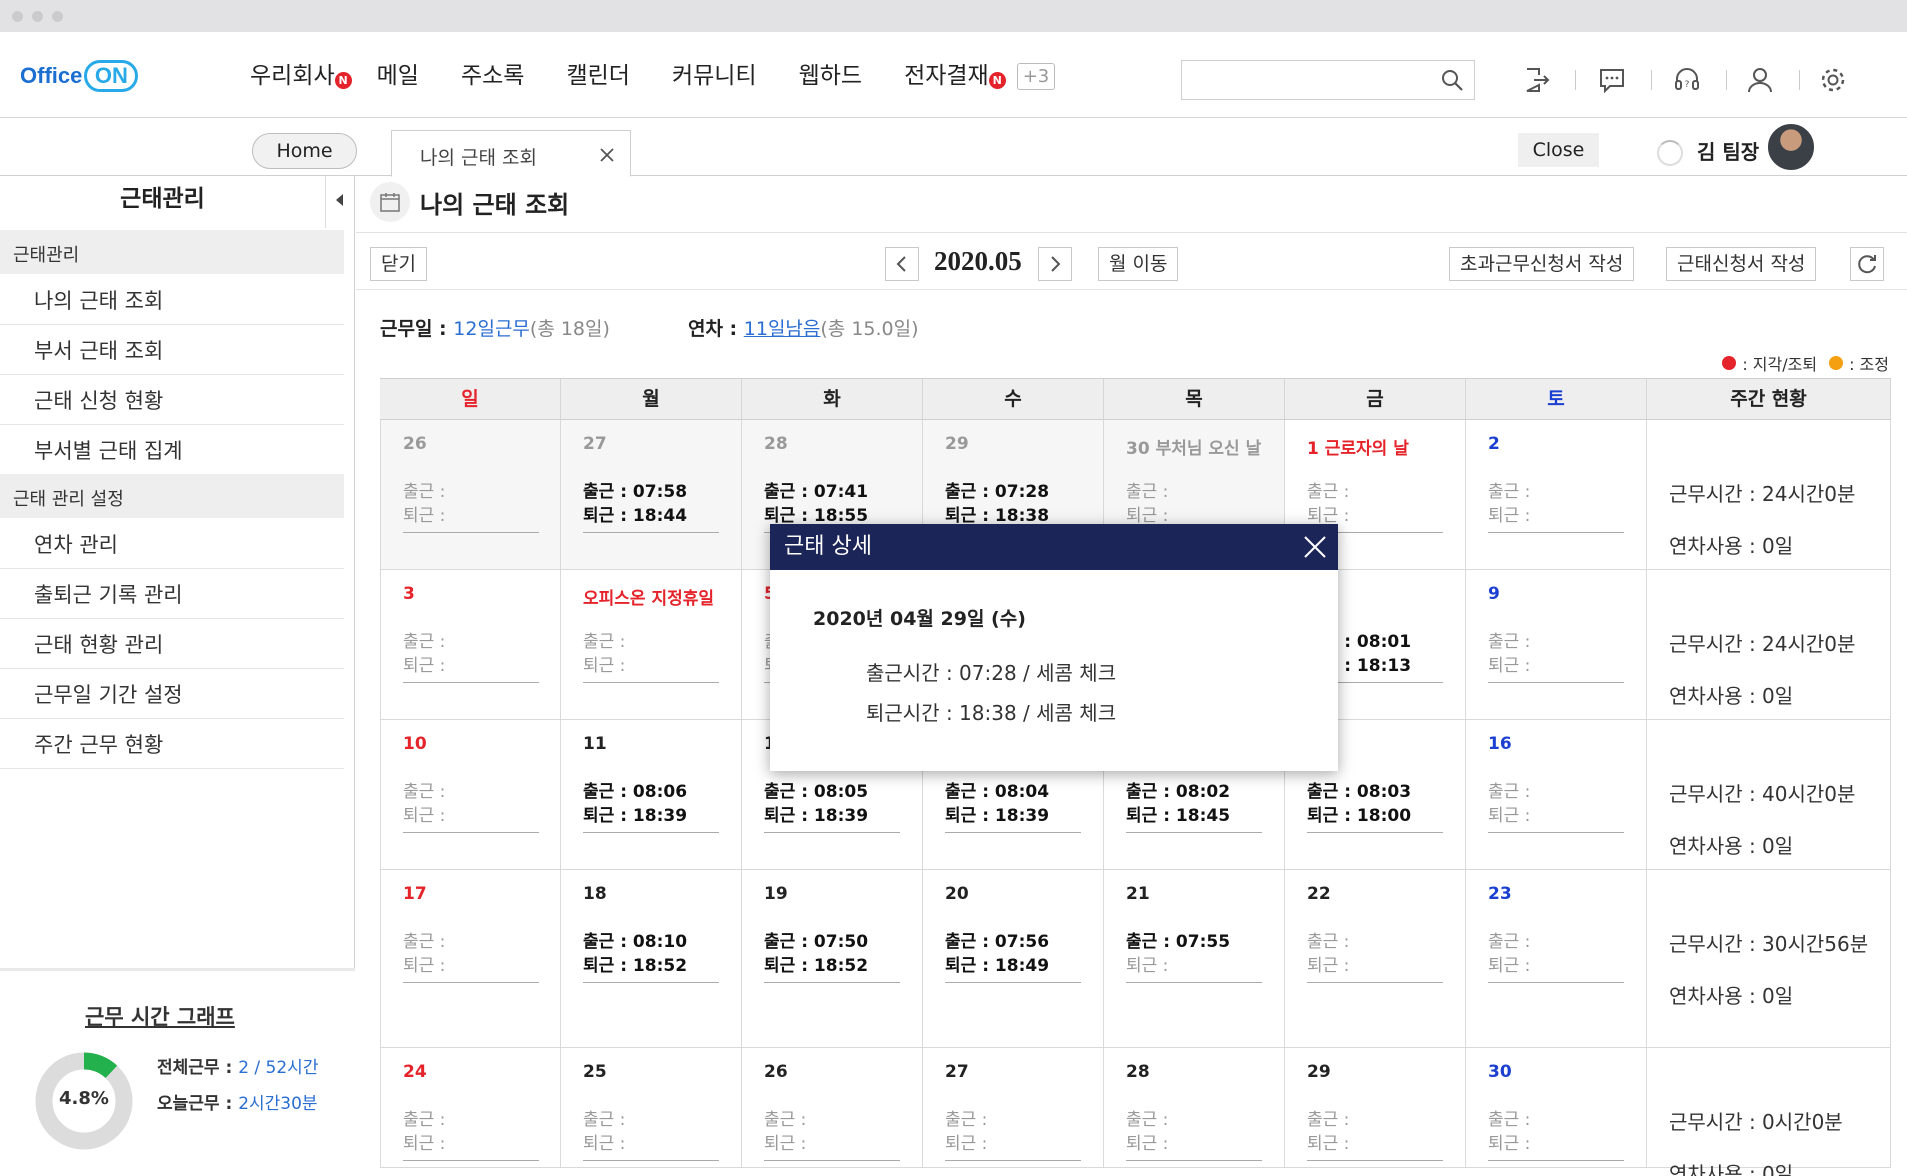 This screenshot has height=1176, width=1907. Describe the element at coordinates (301, 76) in the screenshot. I see `nav-item: 우리회사 N` at that location.